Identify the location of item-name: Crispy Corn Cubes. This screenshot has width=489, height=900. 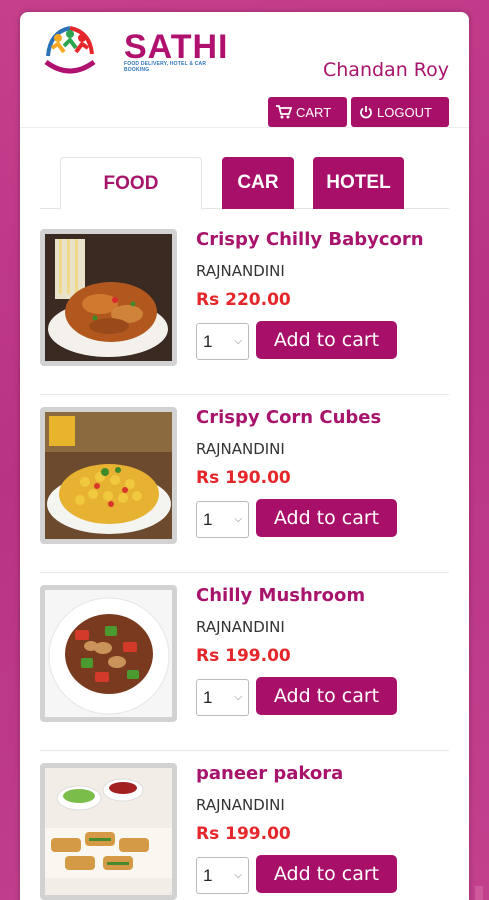
(289, 417).